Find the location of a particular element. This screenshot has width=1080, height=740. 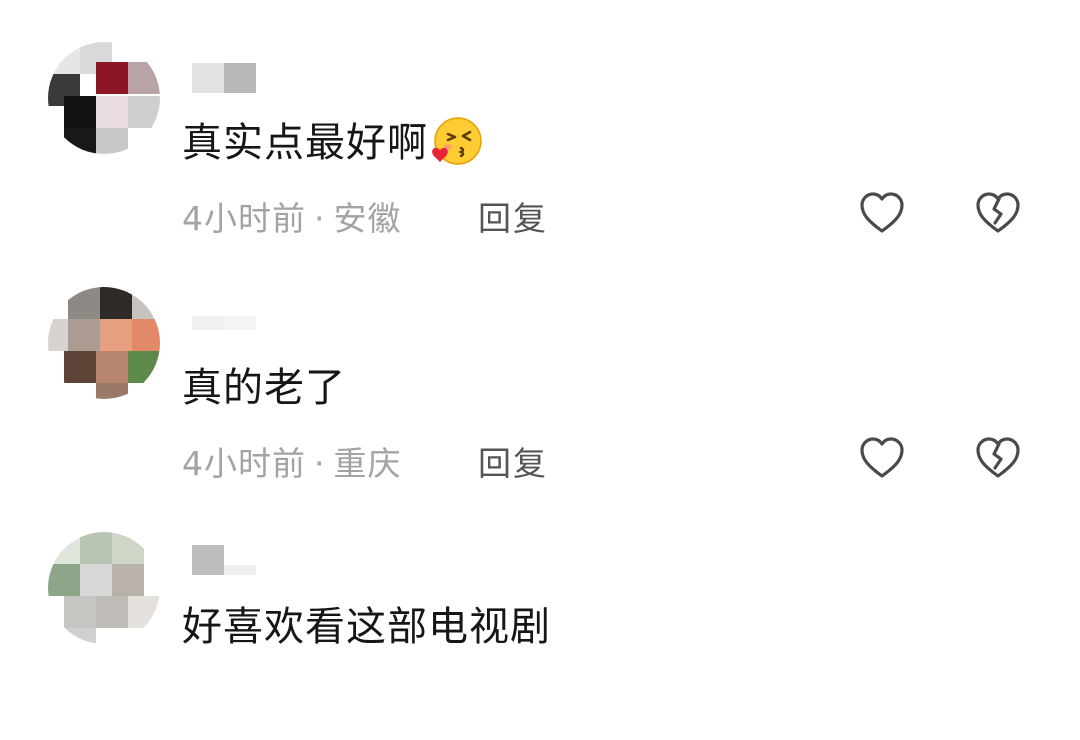

comment-meta: 4小时前 · 安徽 is located at coordinates (292, 216).